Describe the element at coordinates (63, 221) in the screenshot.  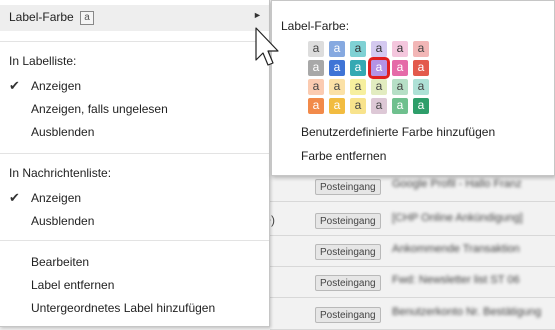
I see `message-list-hide-label: Ausblenden` at that location.